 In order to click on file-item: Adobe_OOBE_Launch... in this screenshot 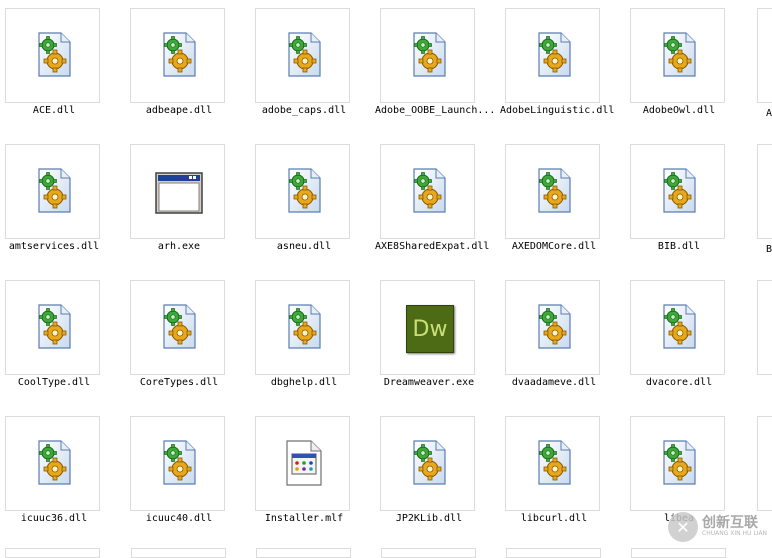, I will do `click(437, 68)`.